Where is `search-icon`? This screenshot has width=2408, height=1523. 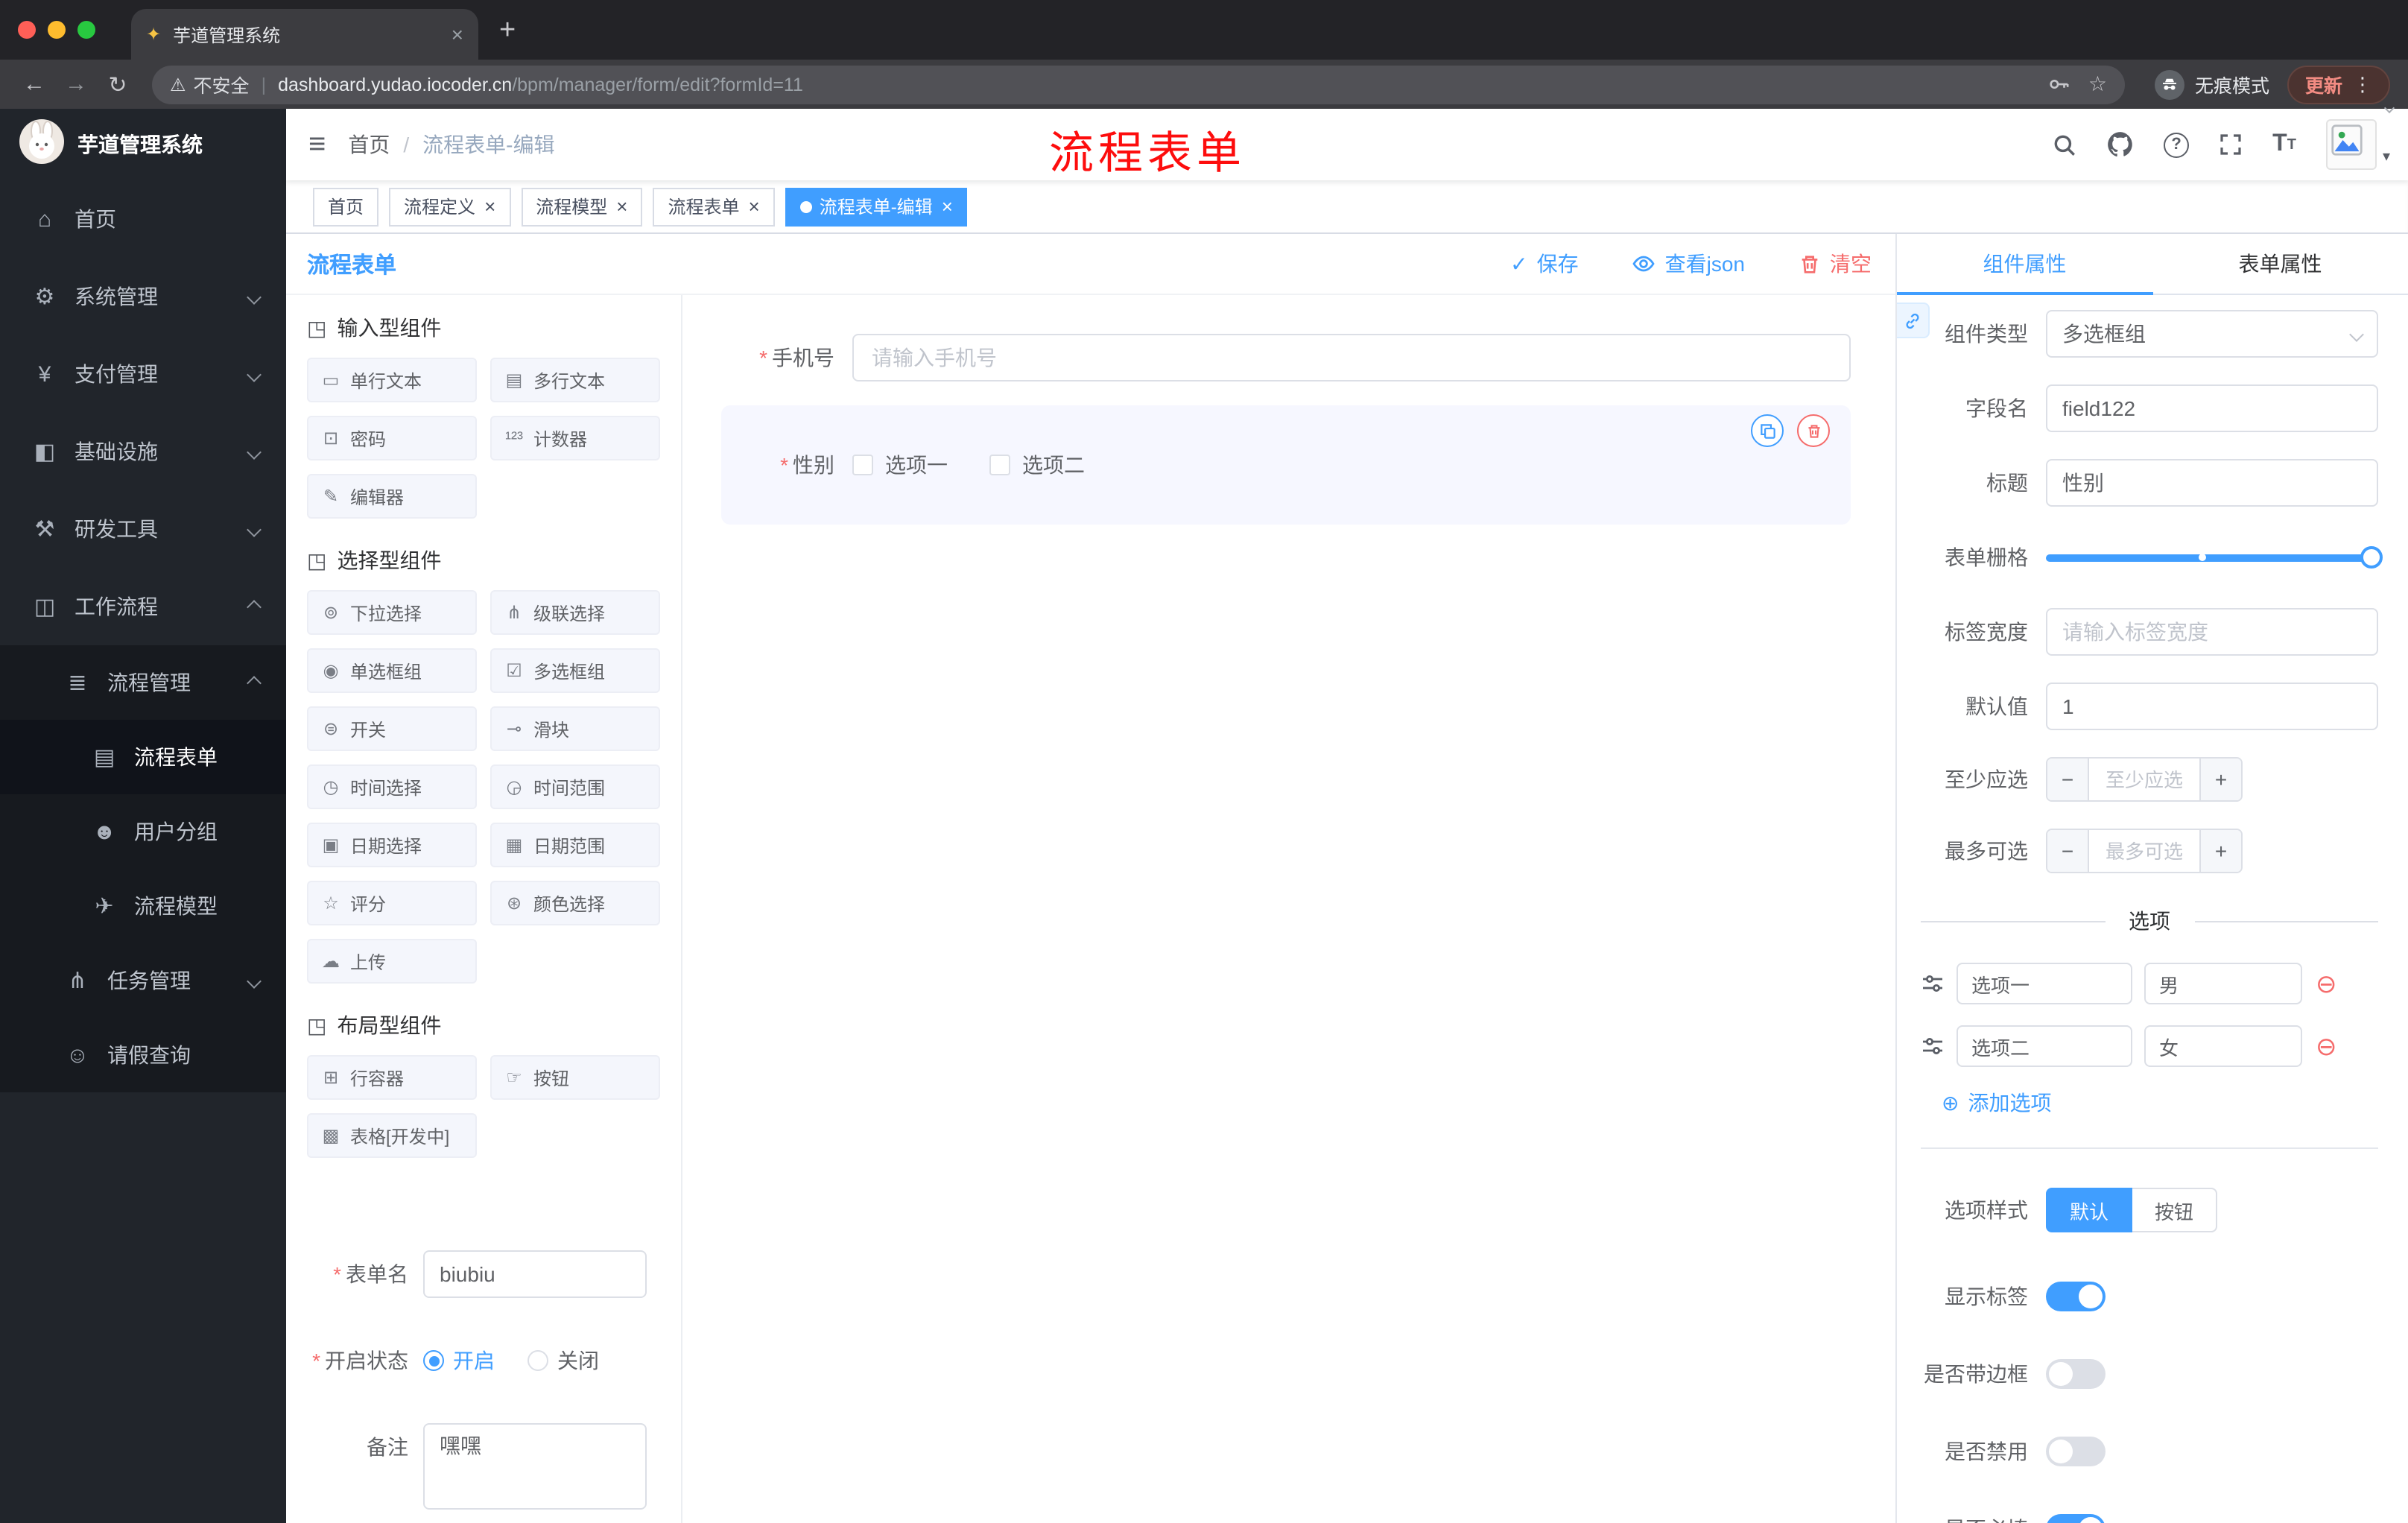 search-icon is located at coordinates (2064, 144).